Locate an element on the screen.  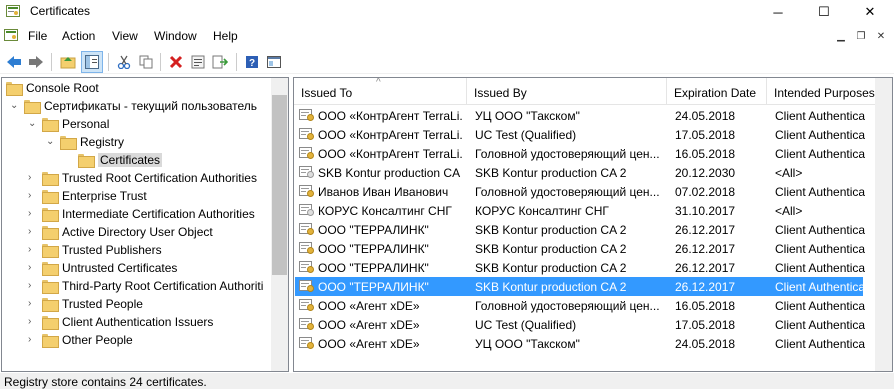
mdi-restore-button: ❐ is located at coordinates (861, 36).